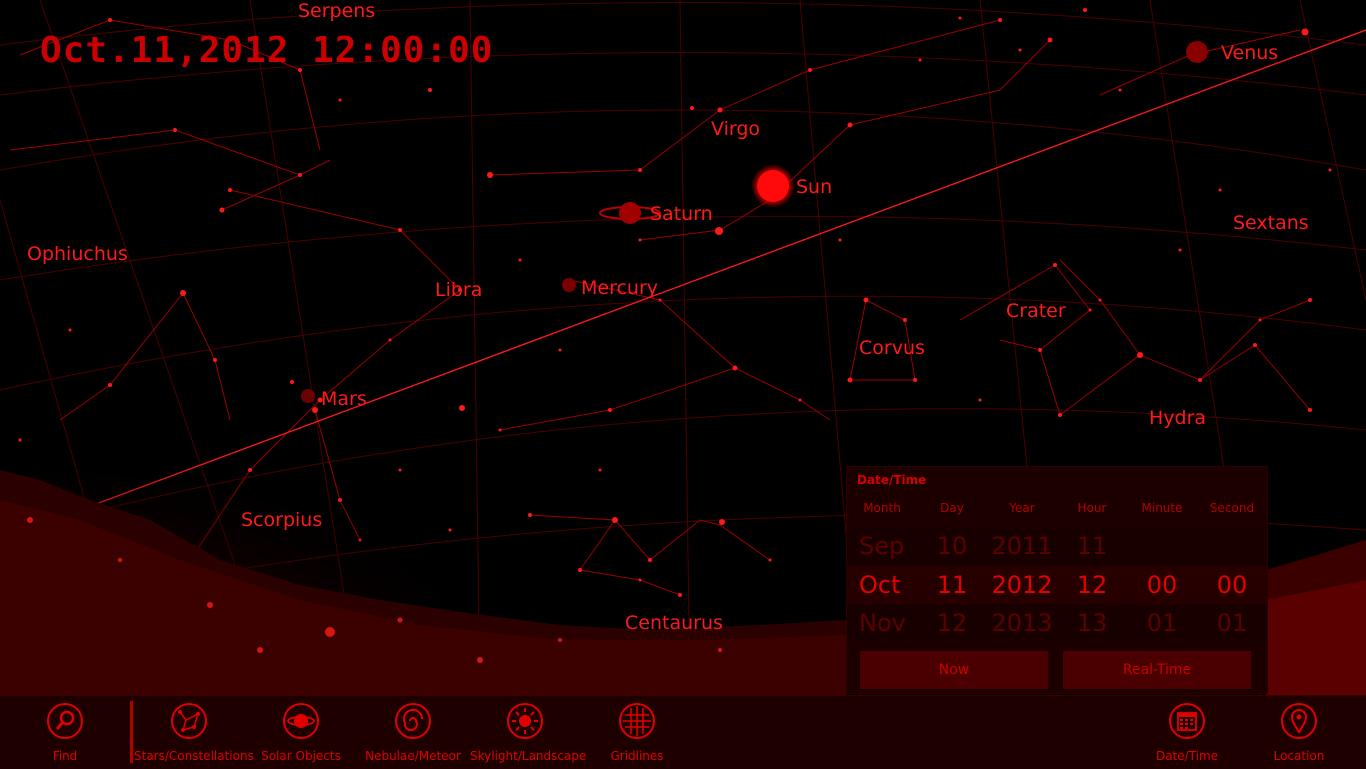  I want to click on stars-constellations-button: Stars/Constellations, so click(194, 732).